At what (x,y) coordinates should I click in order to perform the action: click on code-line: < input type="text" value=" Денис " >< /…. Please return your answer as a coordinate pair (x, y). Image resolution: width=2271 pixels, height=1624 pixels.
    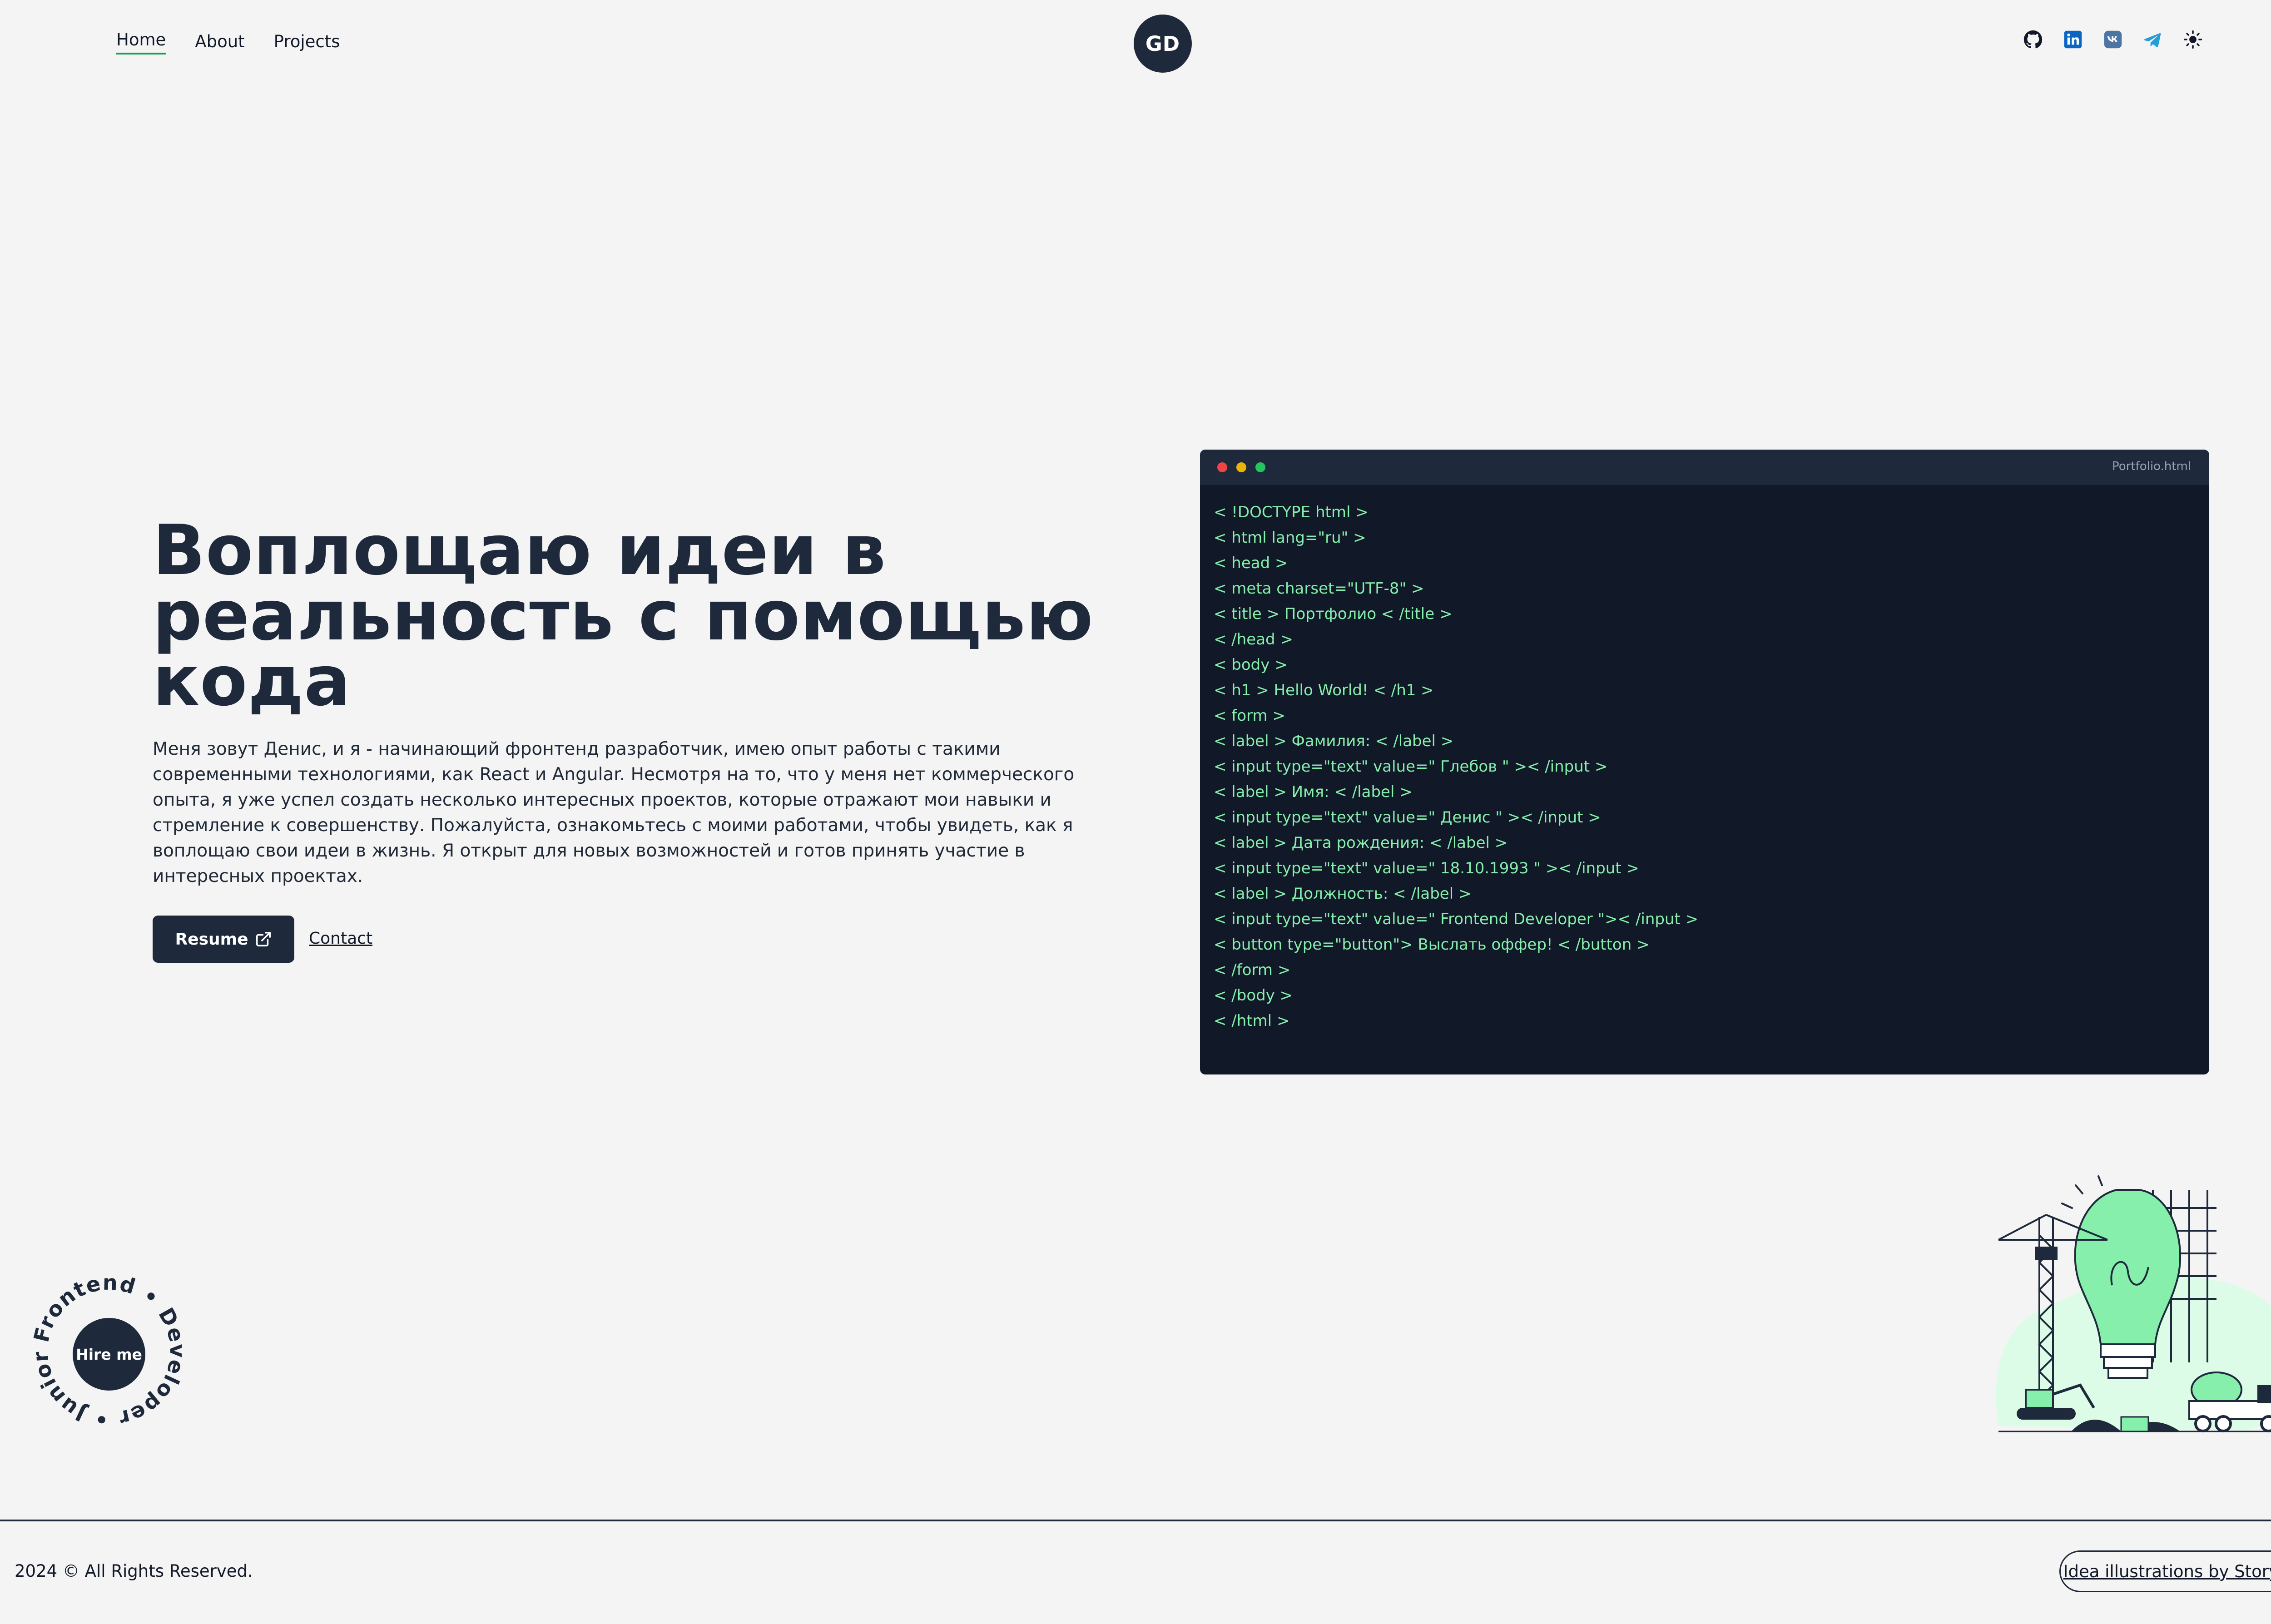
    Looking at the image, I should click on (1407, 817).